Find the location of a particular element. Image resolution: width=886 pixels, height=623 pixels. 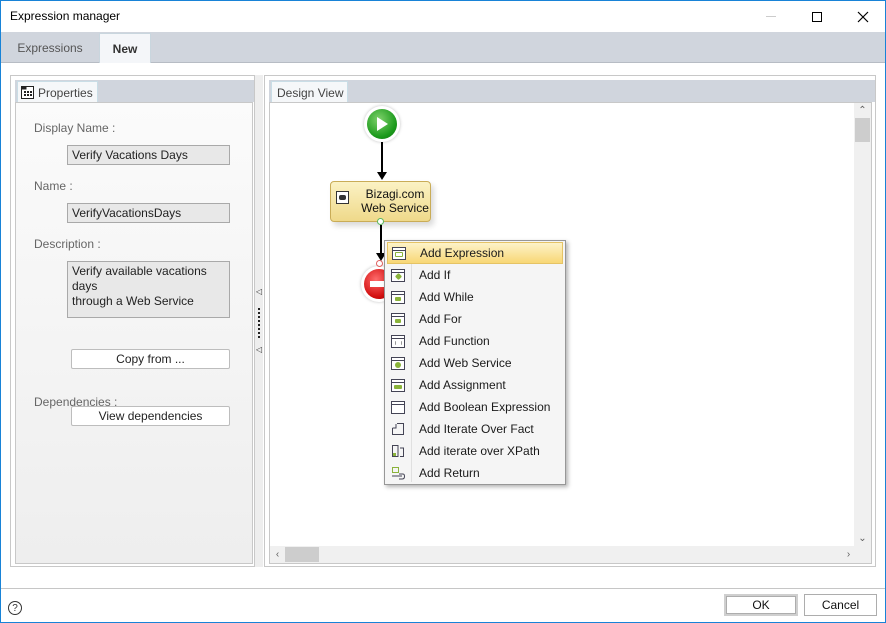

menu-item-add-expression: Add Expression is located at coordinates (475, 253).